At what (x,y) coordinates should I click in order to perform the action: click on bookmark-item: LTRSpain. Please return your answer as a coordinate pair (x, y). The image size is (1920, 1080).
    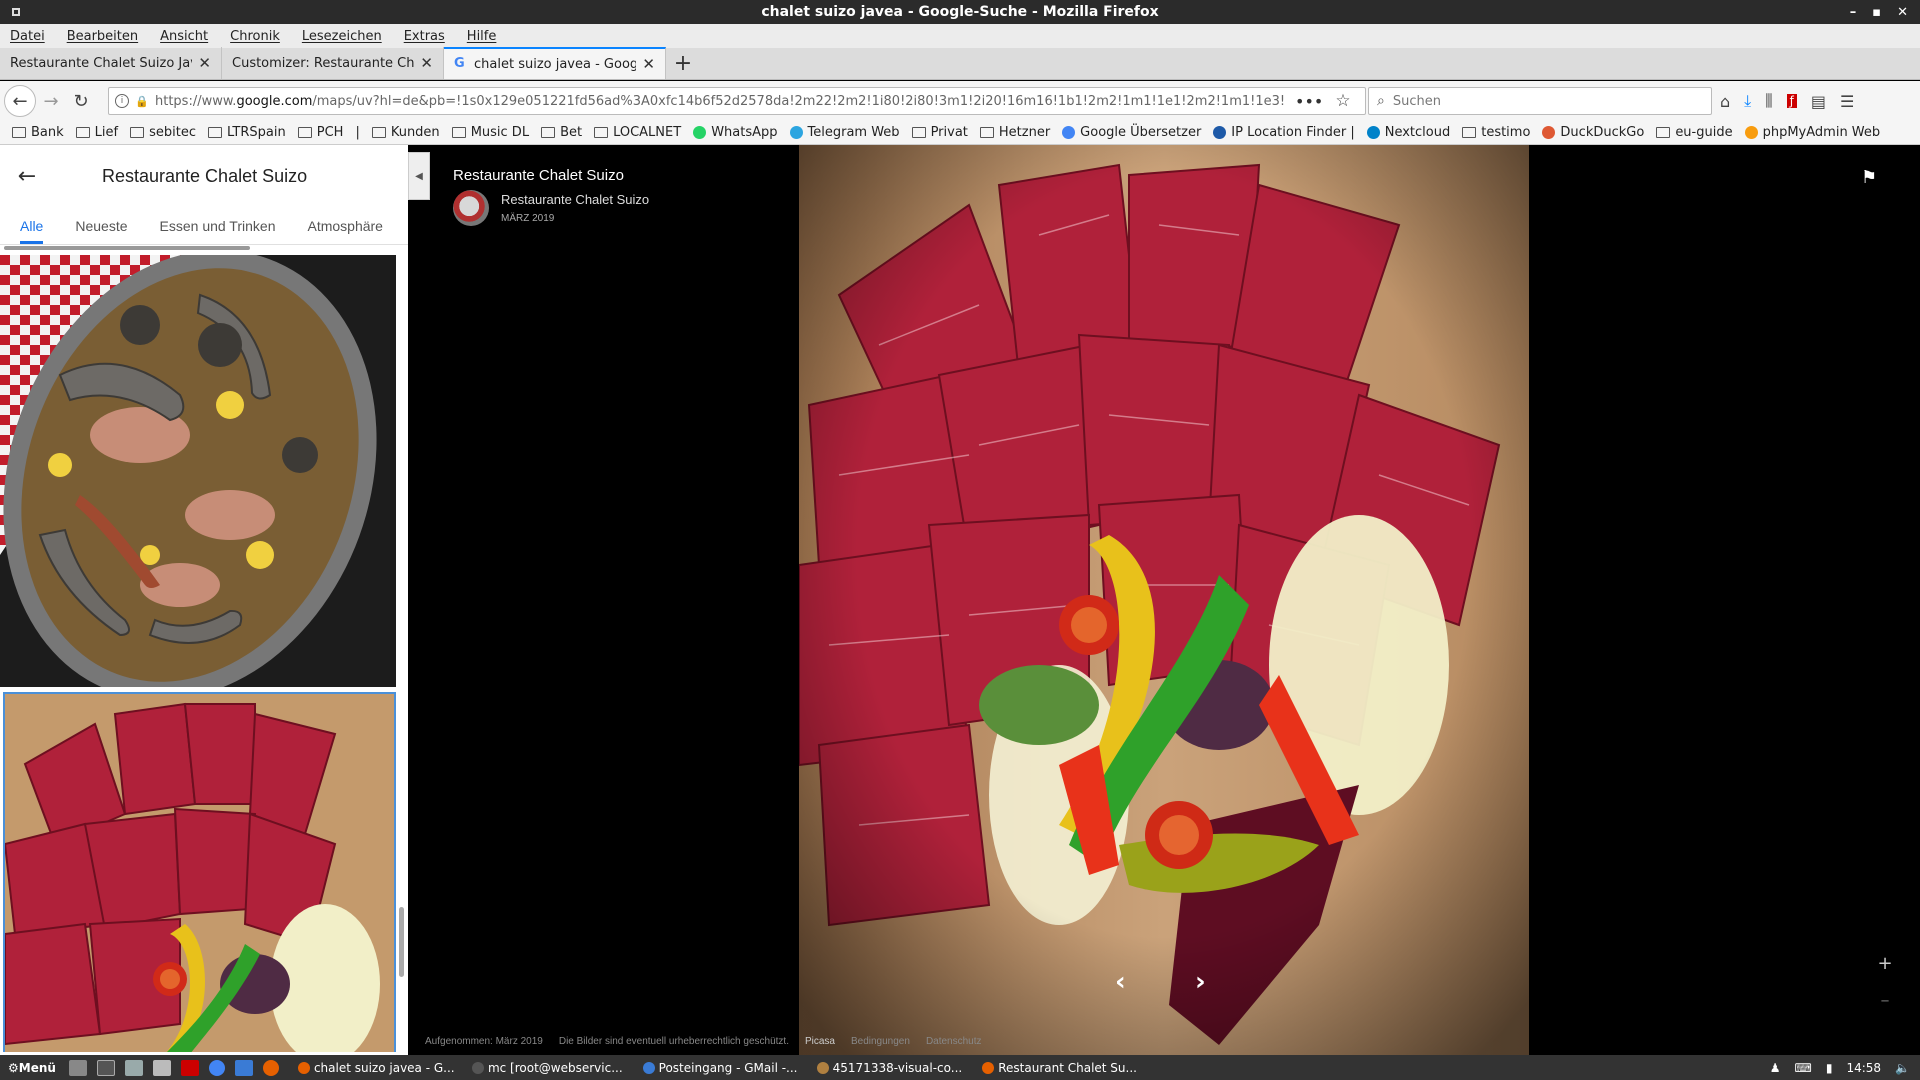
    Looking at the image, I should click on (246, 132).